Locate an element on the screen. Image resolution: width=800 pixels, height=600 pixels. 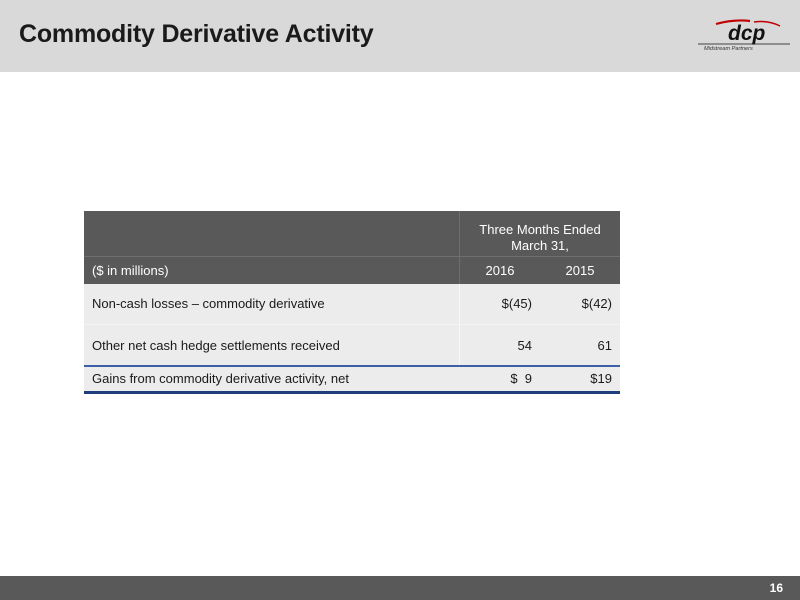
period-header-line-2: March 31, is located at coordinates (540, 245).